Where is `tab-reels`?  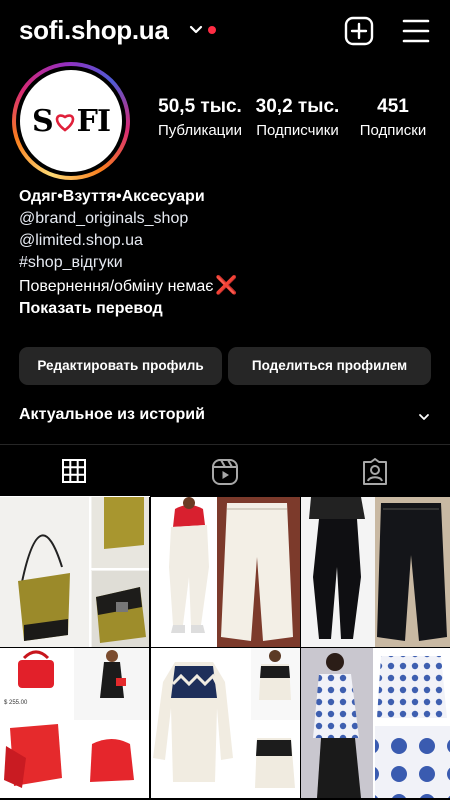
tab-reels is located at coordinates (225, 471).